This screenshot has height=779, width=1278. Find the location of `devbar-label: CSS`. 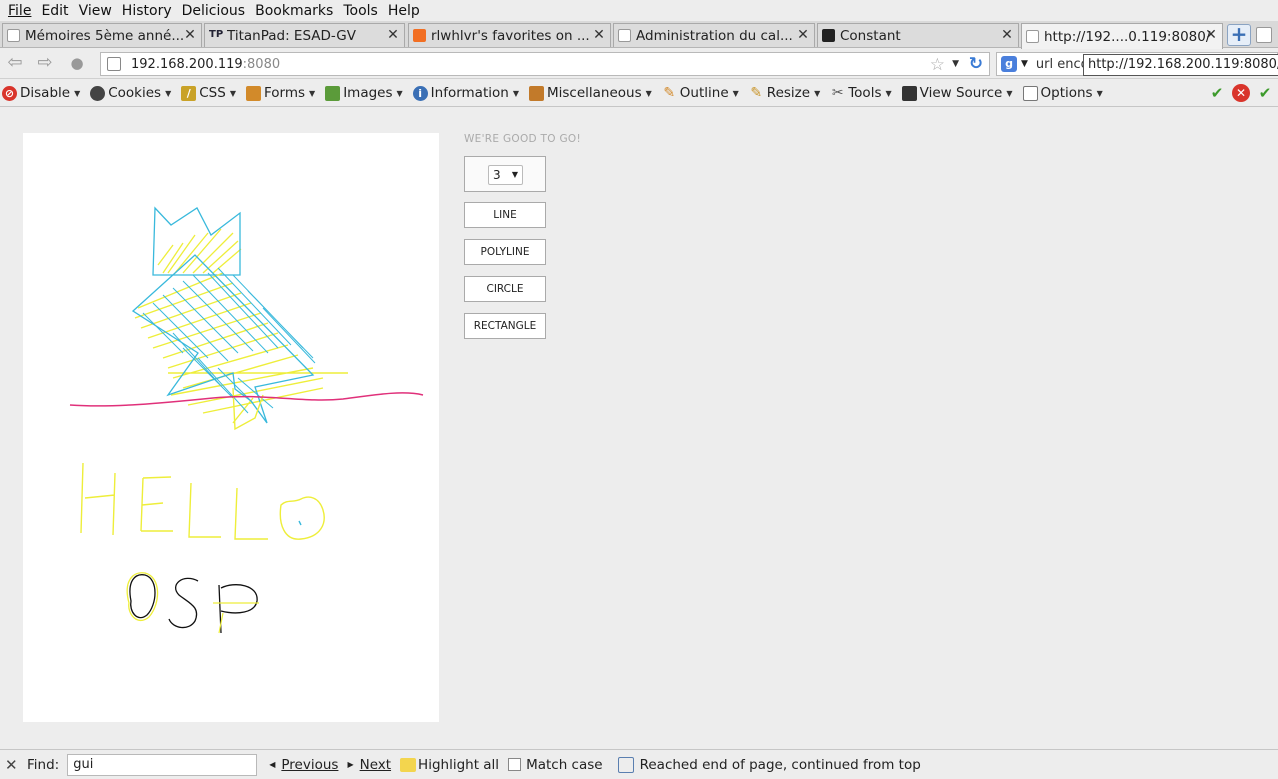

devbar-label: CSS is located at coordinates (212, 93).